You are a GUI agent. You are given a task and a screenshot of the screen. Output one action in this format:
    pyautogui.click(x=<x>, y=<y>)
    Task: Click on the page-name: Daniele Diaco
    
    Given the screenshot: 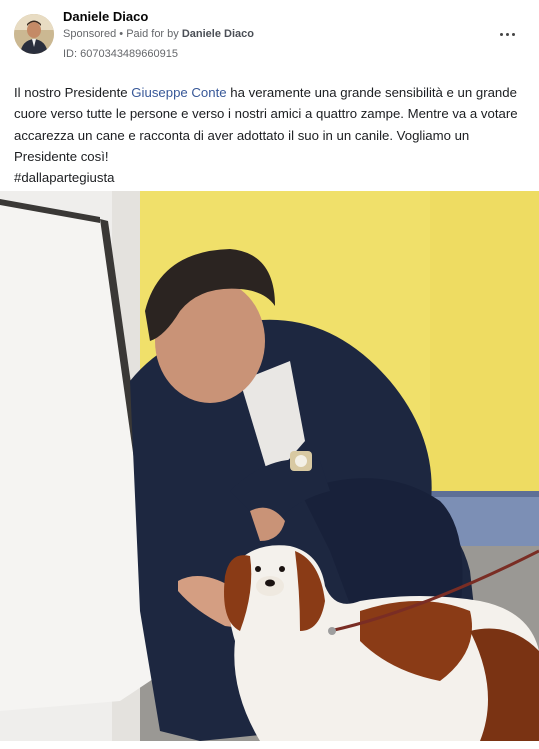 What is the action you would take?
    pyautogui.click(x=105, y=16)
    